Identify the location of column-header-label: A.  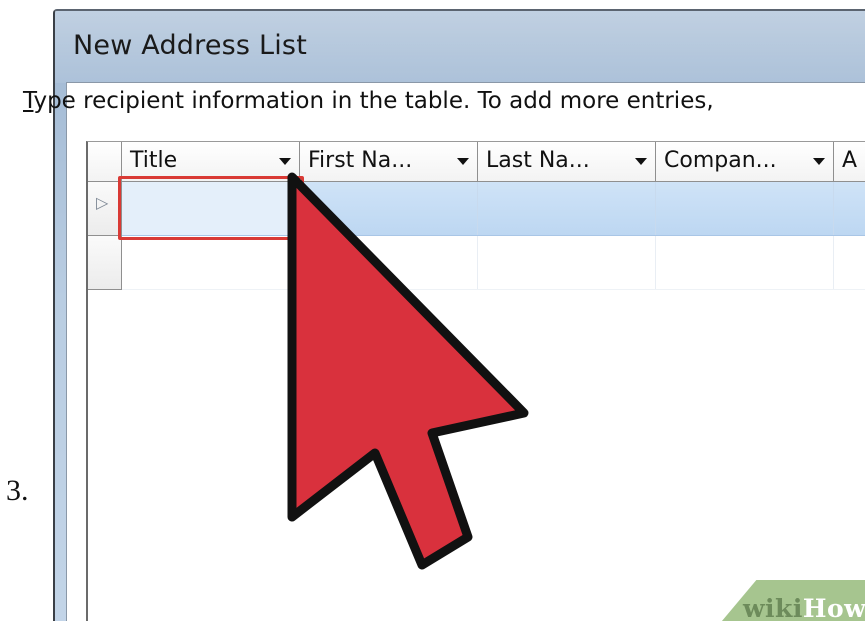
(850, 160).